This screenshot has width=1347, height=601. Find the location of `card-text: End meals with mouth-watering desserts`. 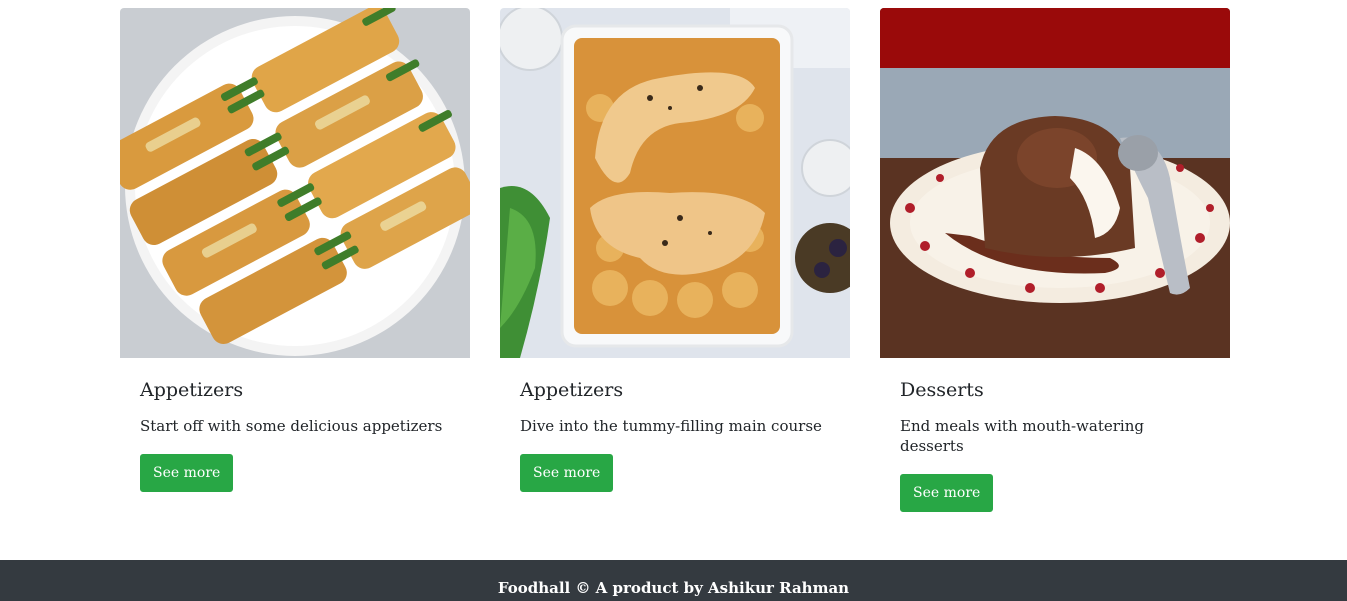

card-text: End meals with mouth-watering desserts is located at coordinates (1022, 436).